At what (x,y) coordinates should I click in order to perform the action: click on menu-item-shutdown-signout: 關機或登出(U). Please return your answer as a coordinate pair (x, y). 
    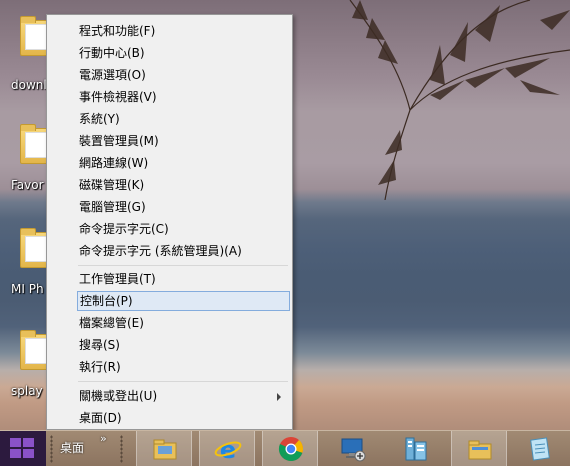
    Looking at the image, I should click on (184, 396).